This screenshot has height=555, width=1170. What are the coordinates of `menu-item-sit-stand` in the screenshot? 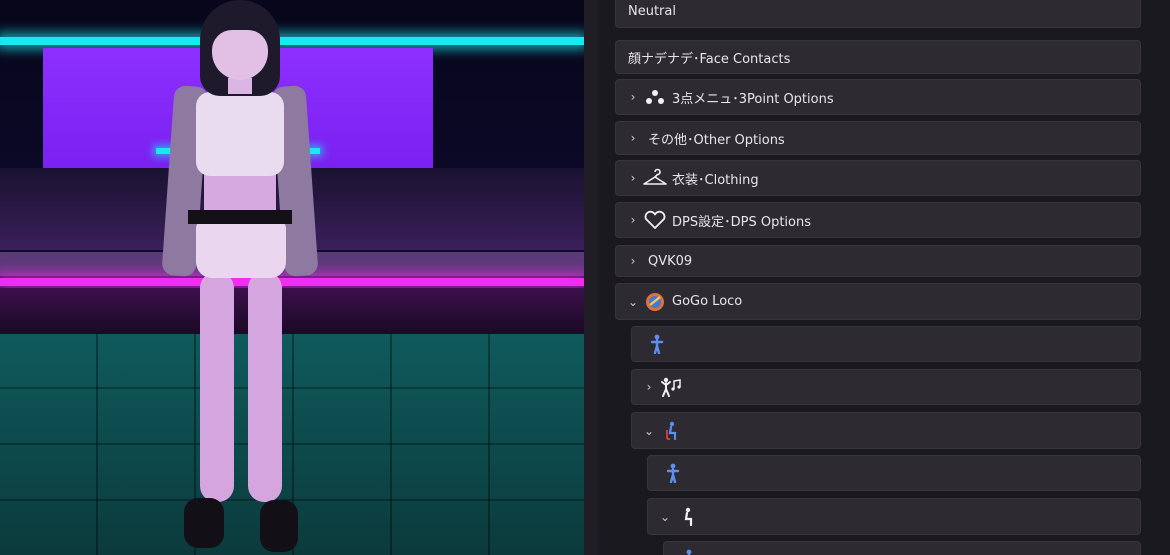 It's located at (894, 473).